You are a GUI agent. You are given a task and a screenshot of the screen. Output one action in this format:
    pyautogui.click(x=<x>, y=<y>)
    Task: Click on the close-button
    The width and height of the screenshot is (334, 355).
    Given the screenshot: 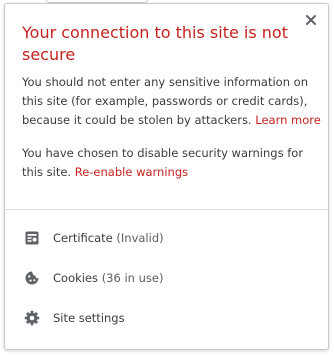 What is the action you would take?
    pyautogui.click(x=311, y=20)
    